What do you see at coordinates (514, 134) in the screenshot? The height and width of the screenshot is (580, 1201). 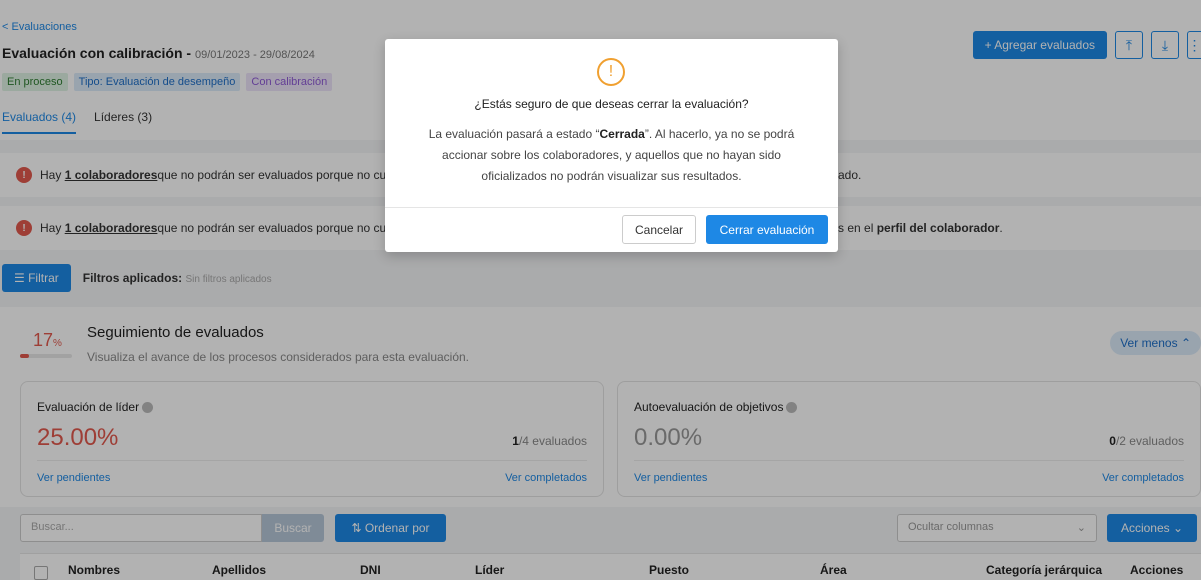 I see `modal-body-pre: La evaluación pasará a estado “` at bounding box center [514, 134].